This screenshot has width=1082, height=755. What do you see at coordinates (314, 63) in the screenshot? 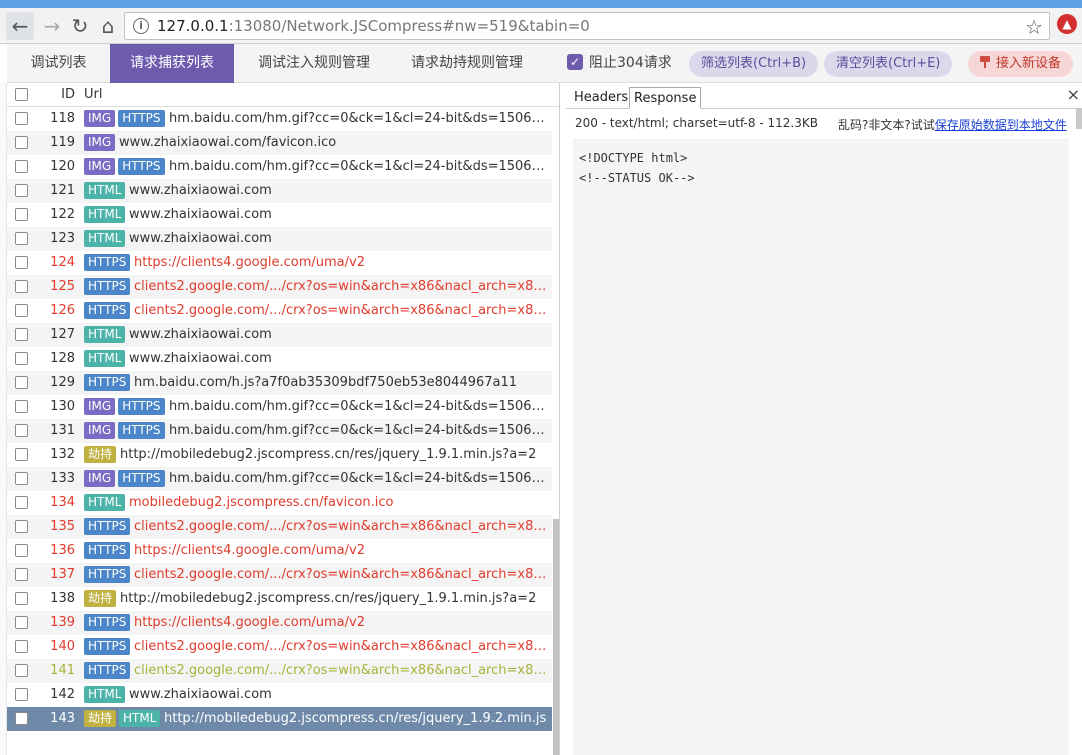
I see `tab-inject-rules: 调试注入规则管理` at bounding box center [314, 63].